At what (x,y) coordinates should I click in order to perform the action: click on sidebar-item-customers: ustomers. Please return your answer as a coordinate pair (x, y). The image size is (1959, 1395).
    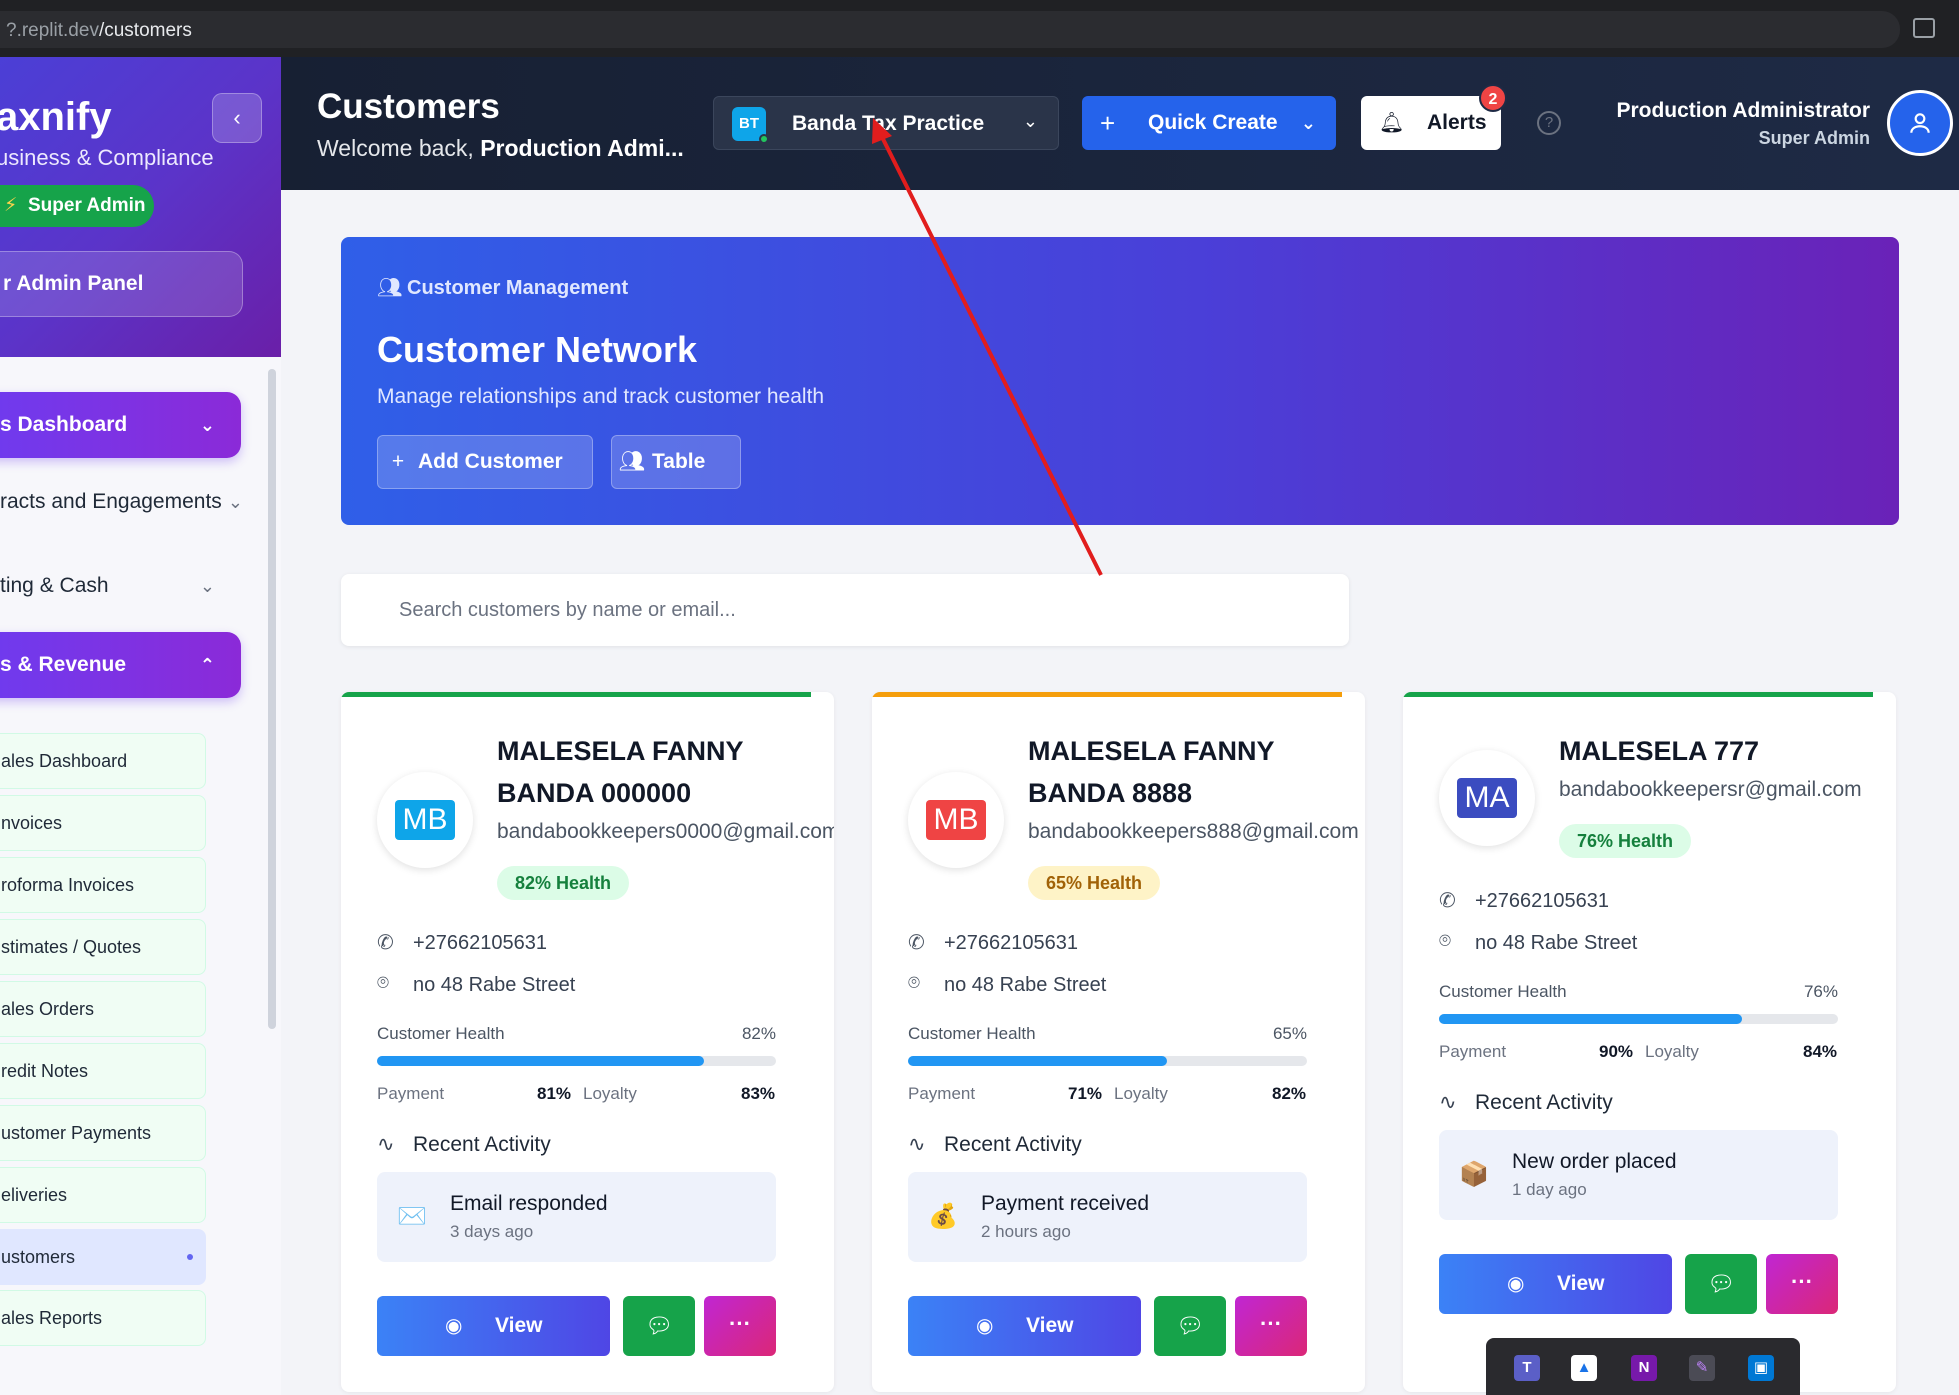
    Looking at the image, I should click on (103, 1257).